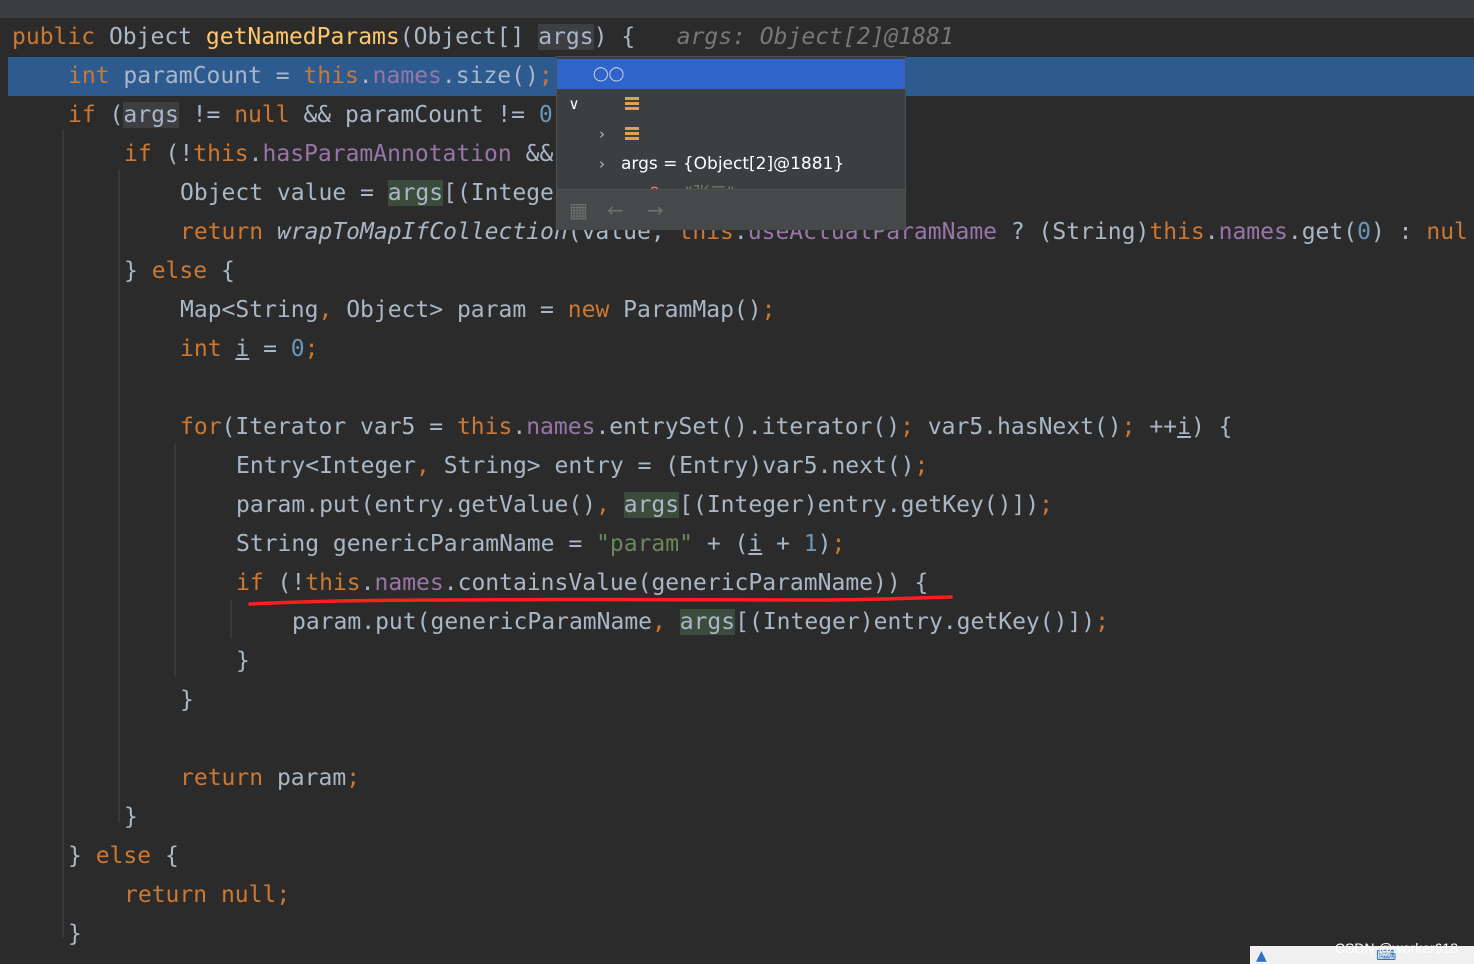 The image size is (1474, 964). Describe the element at coordinates (130, 856) in the screenshot. I see `token: else` at that location.